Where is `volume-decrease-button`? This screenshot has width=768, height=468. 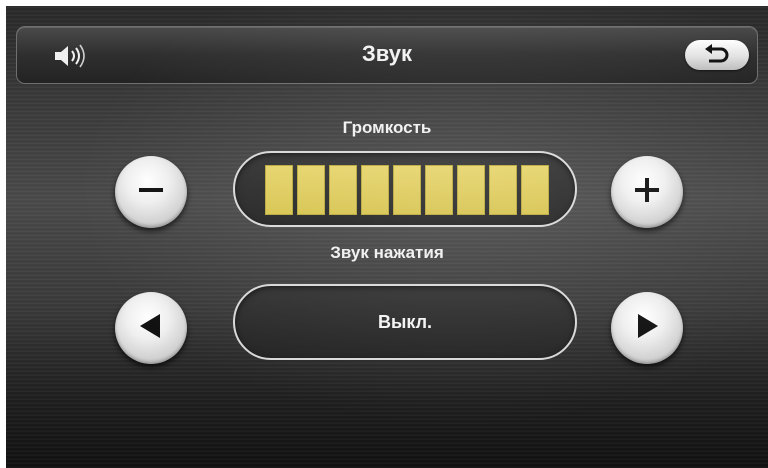 volume-decrease-button is located at coordinates (151, 192).